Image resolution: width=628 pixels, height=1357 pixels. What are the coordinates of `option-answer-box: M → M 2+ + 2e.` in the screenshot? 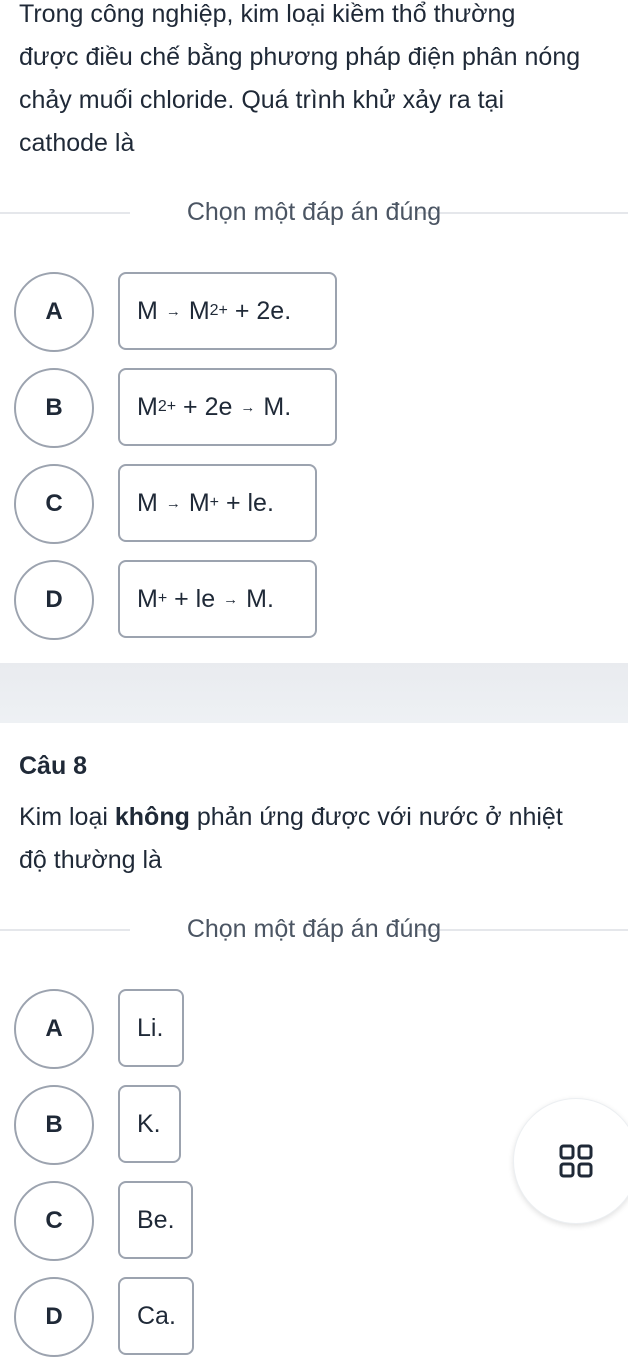 It's located at (227, 311).